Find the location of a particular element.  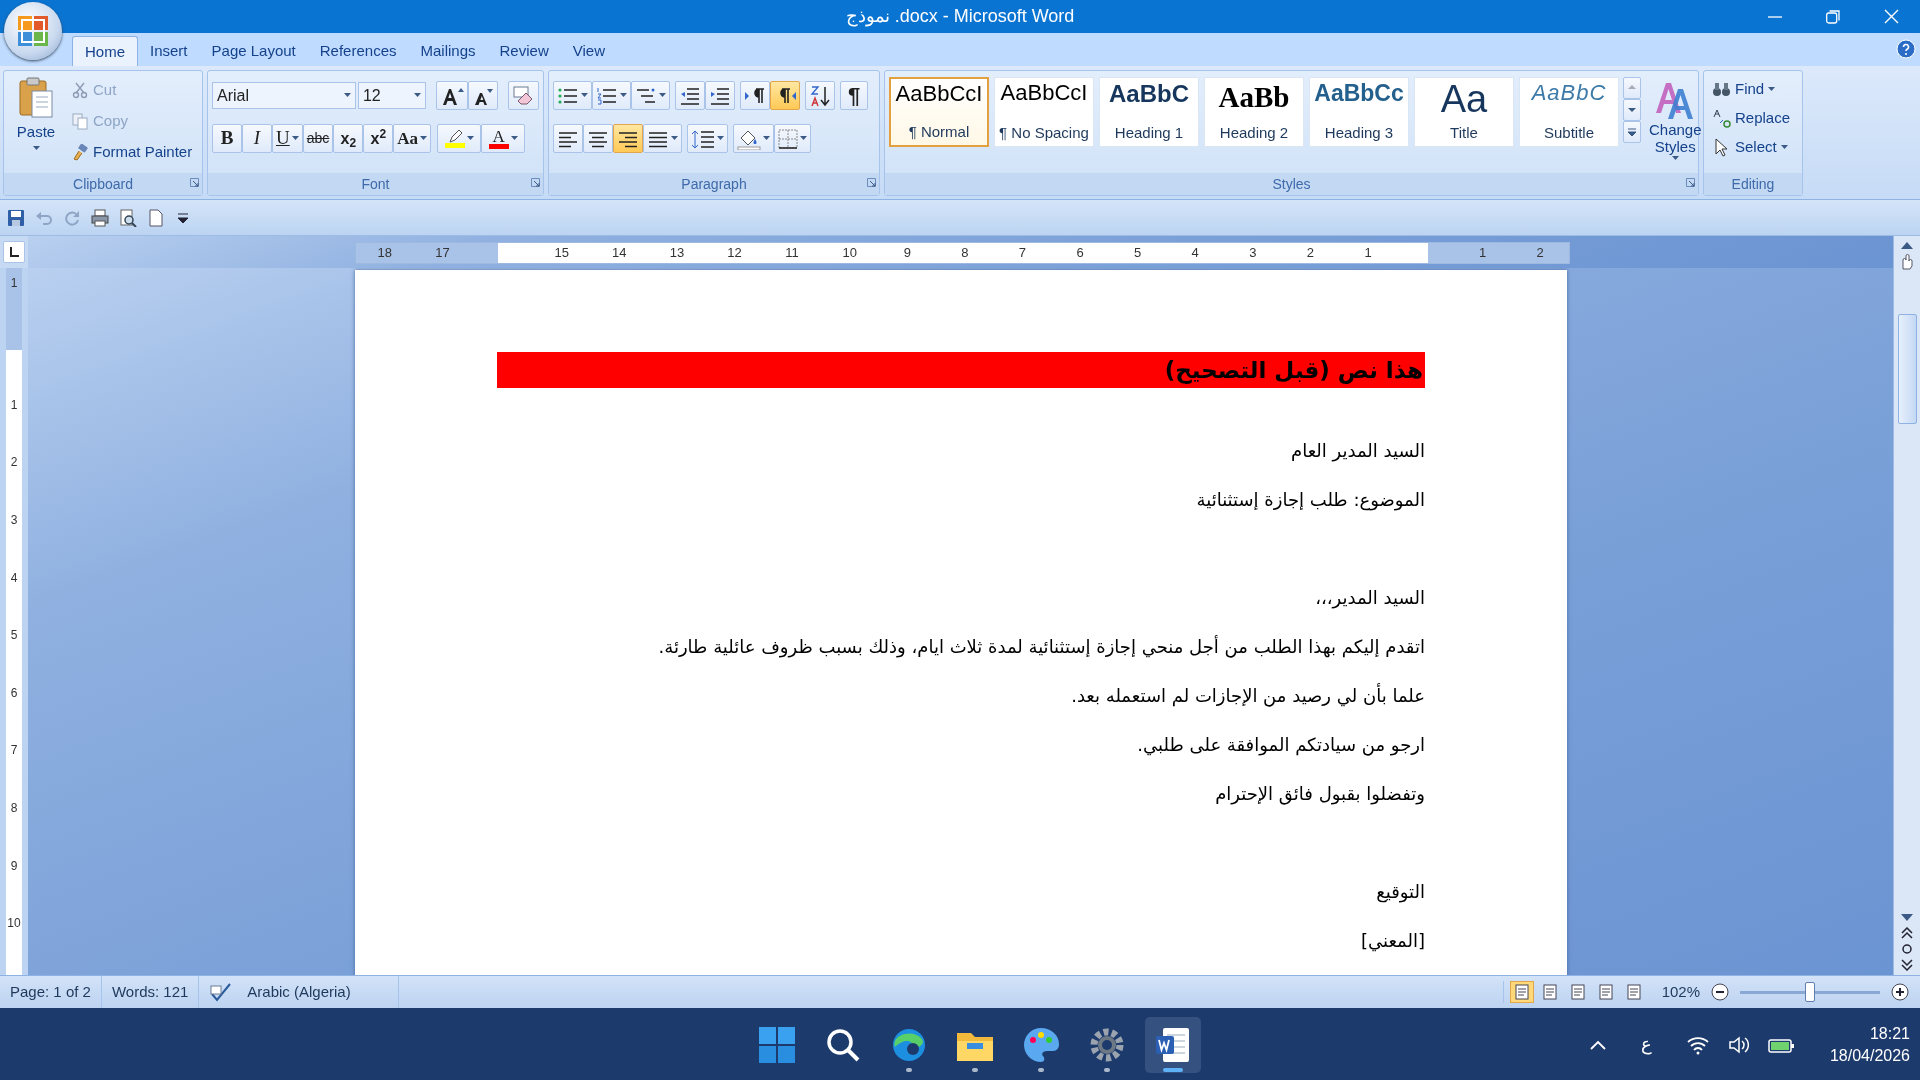

editing-button: Replace is located at coordinates (1753, 118).